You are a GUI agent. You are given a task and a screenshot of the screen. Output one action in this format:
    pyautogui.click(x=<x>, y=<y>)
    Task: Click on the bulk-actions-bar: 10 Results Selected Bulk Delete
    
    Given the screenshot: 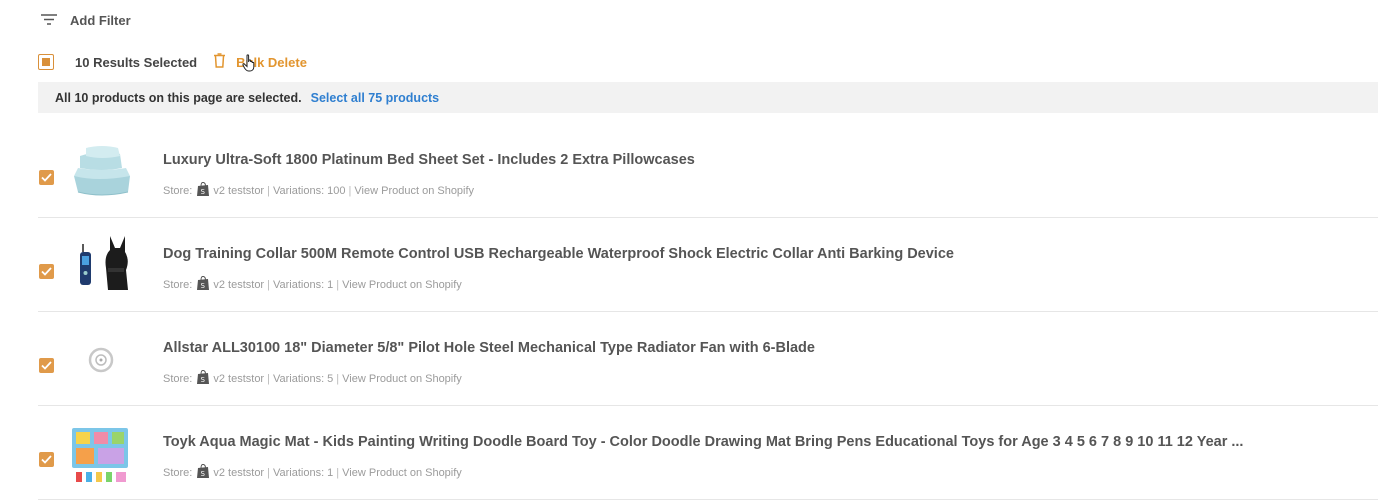 What is the action you would take?
    pyautogui.click(x=172, y=62)
    